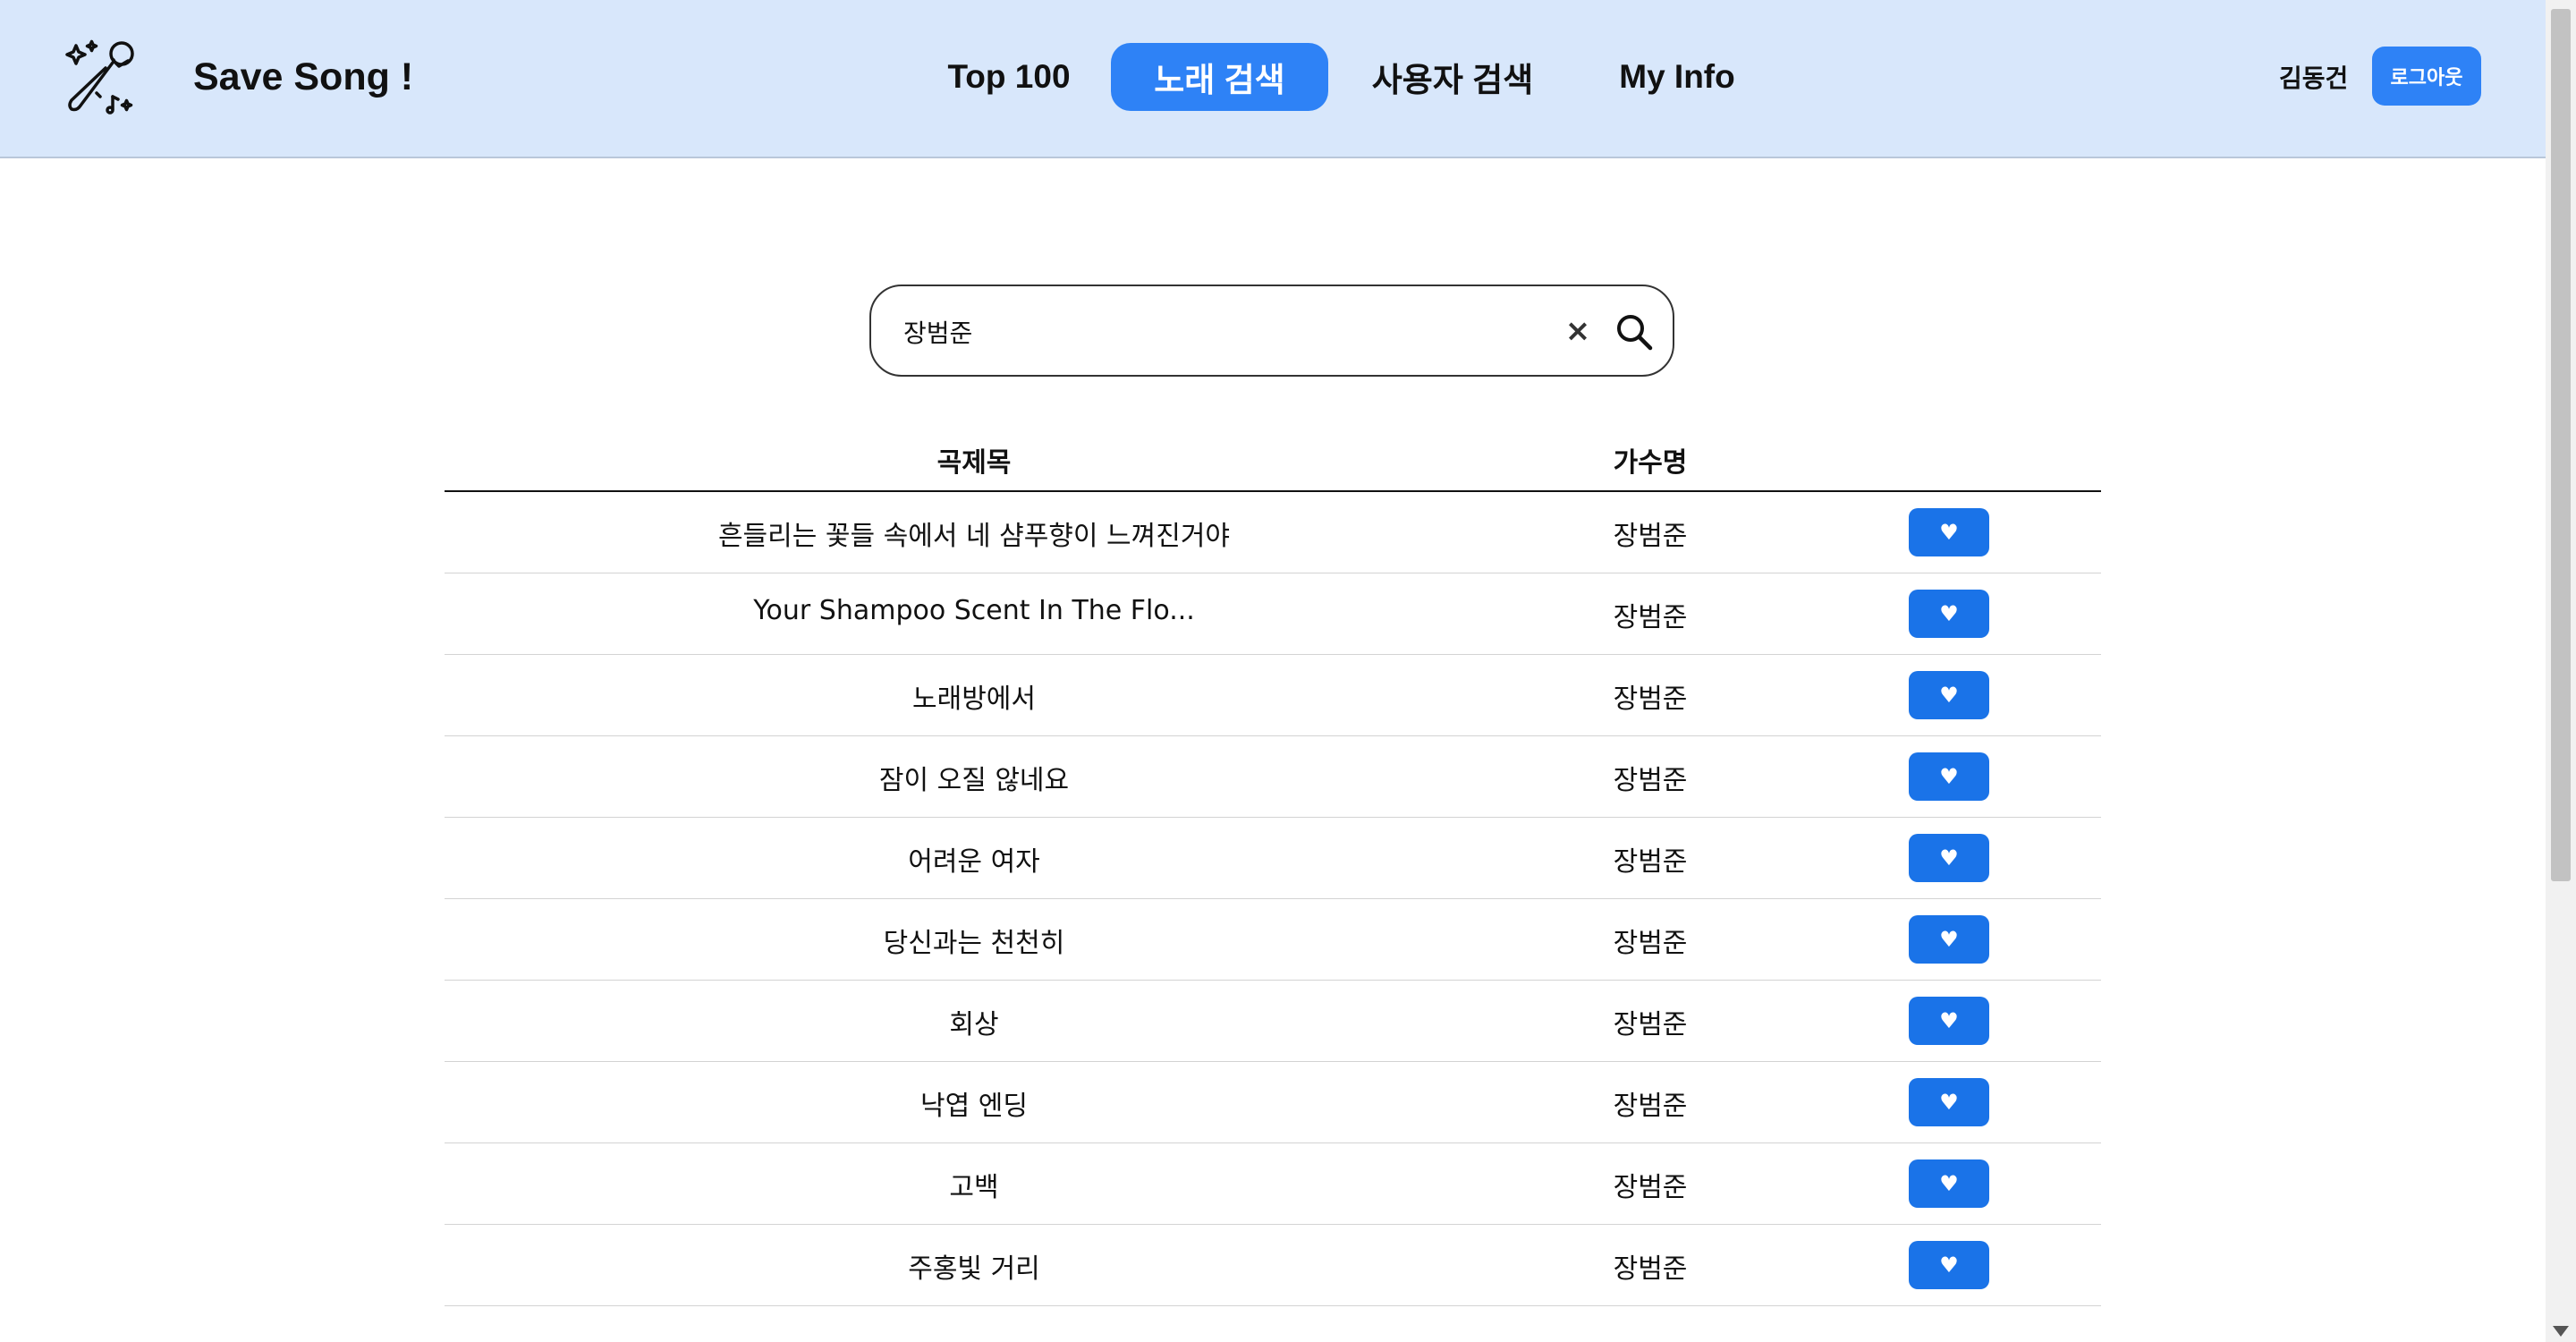  I want to click on nav-song-search: 노래 검색, so click(1219, 77).